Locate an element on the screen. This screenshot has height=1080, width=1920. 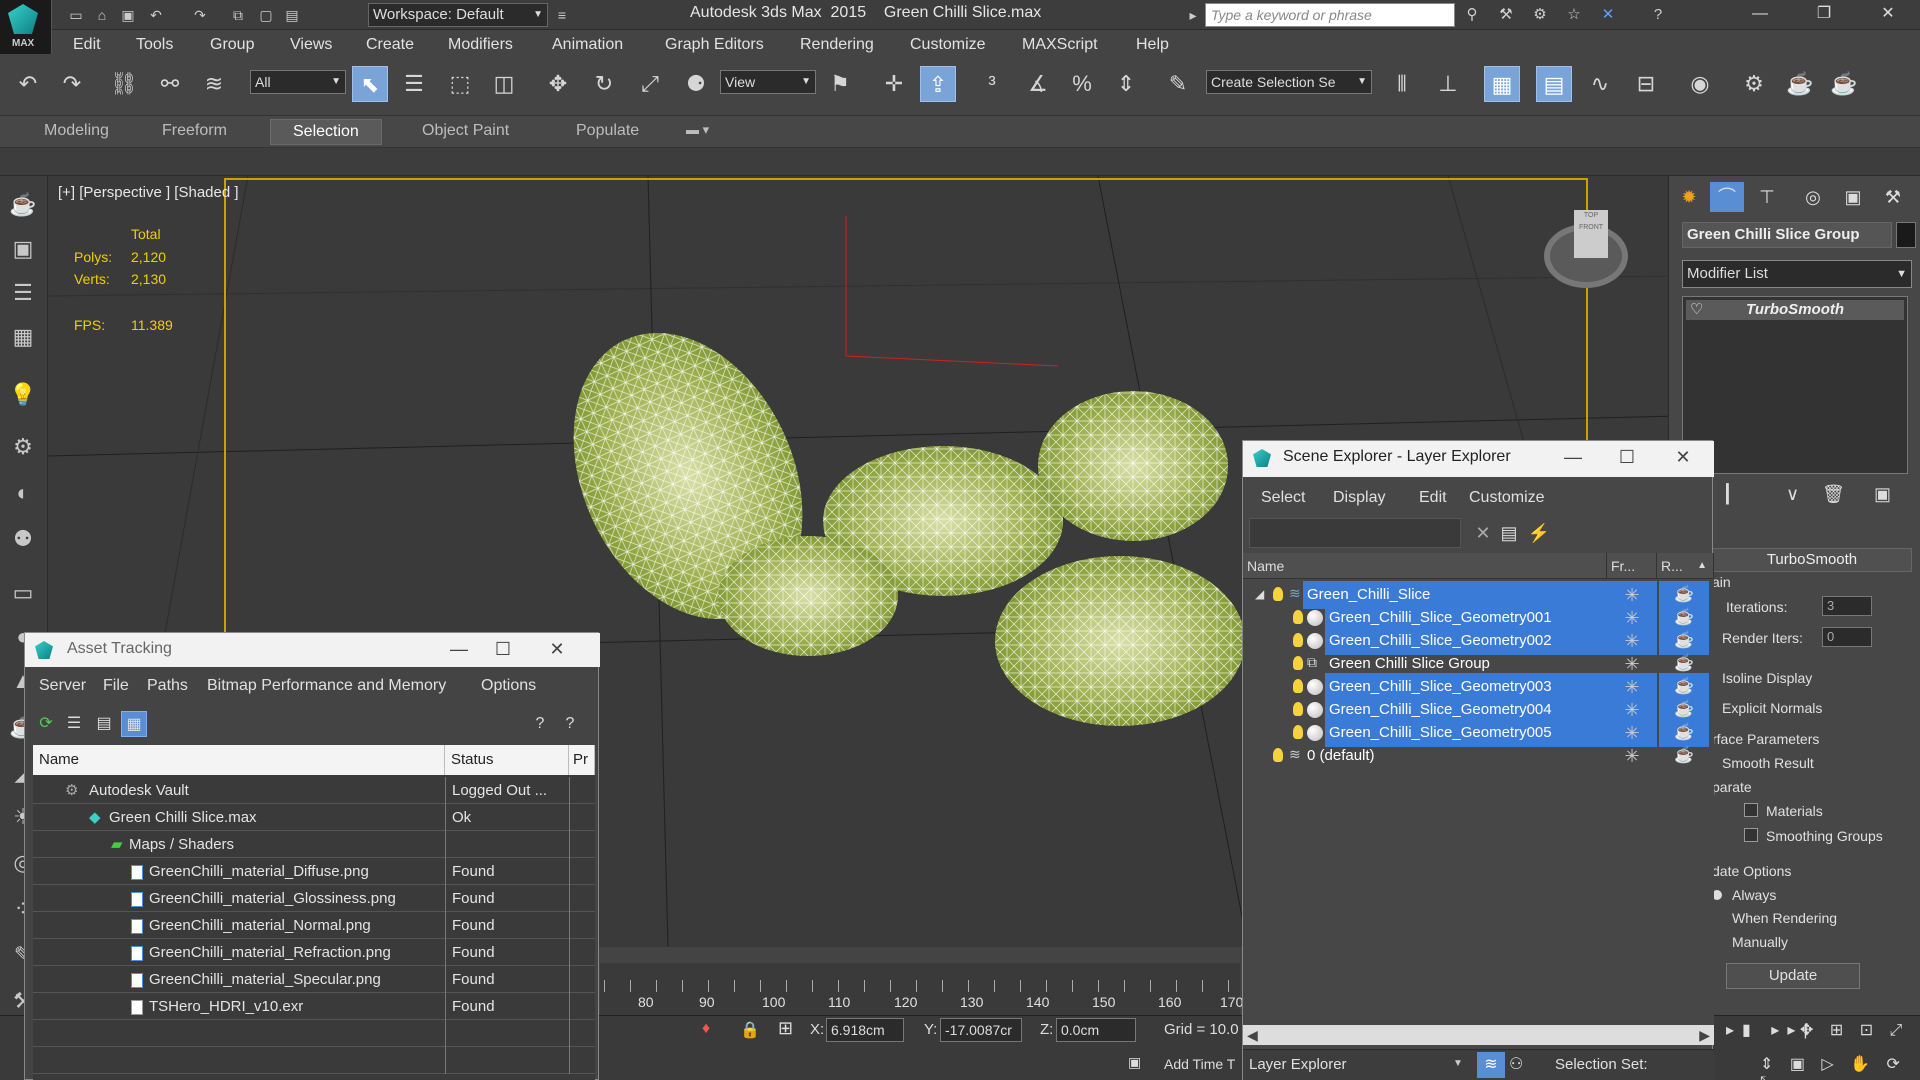
grid-list-icon: ▦ is located at coordinates (23, 337).